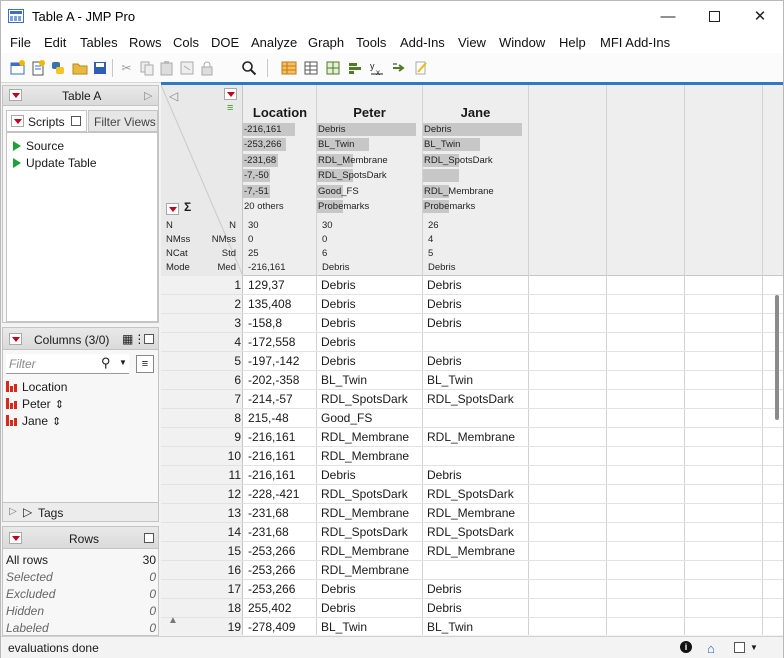  Describe the element at coordinates (711, 648) in the screenshot. I see `home-icon: ⌂` at that location.